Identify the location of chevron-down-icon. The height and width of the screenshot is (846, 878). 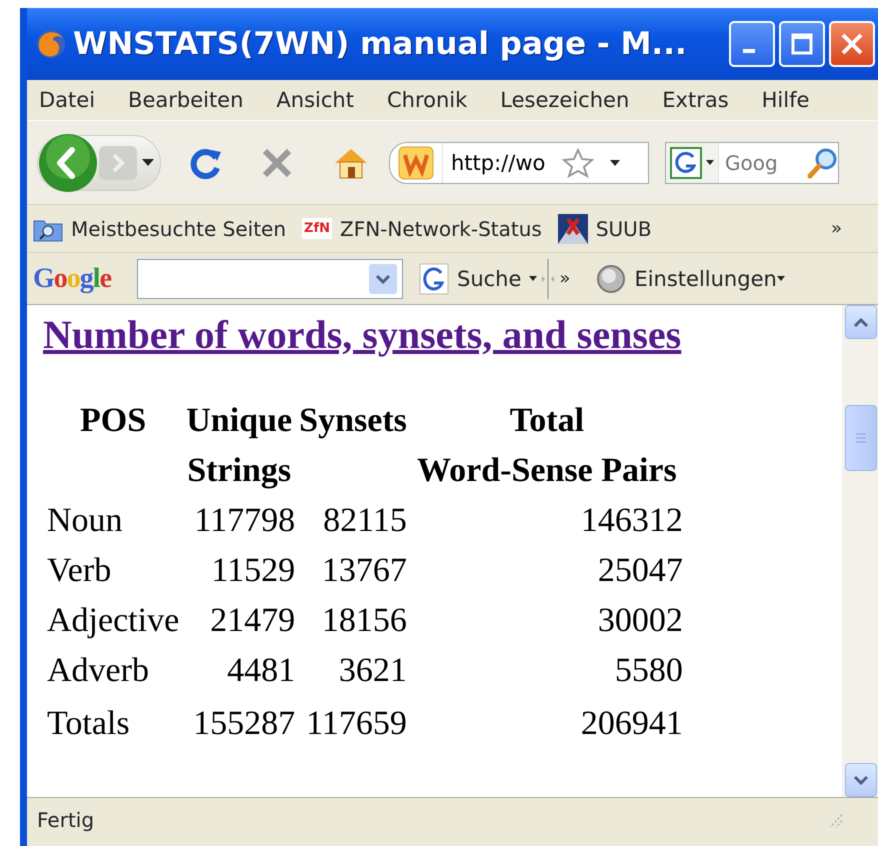
(860, 780).